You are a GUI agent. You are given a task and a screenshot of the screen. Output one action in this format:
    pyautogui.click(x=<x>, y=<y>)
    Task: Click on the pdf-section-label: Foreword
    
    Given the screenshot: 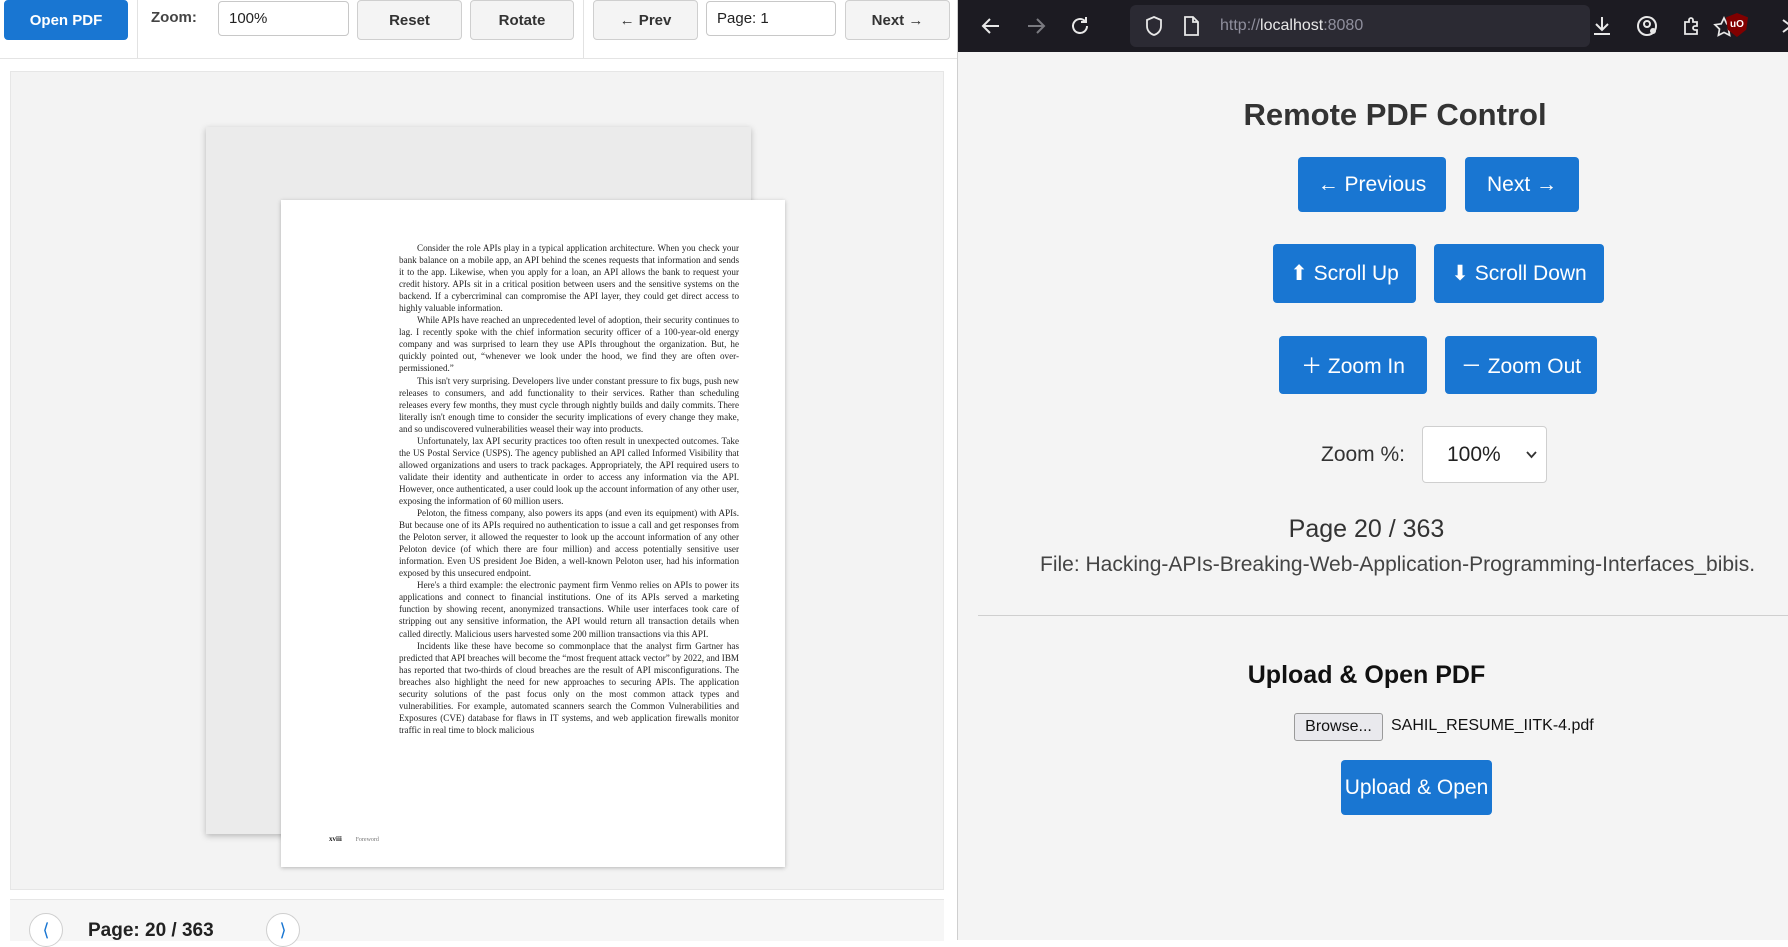 What is the action you would take?
    pyautogui.click(x=367, y=840)
    